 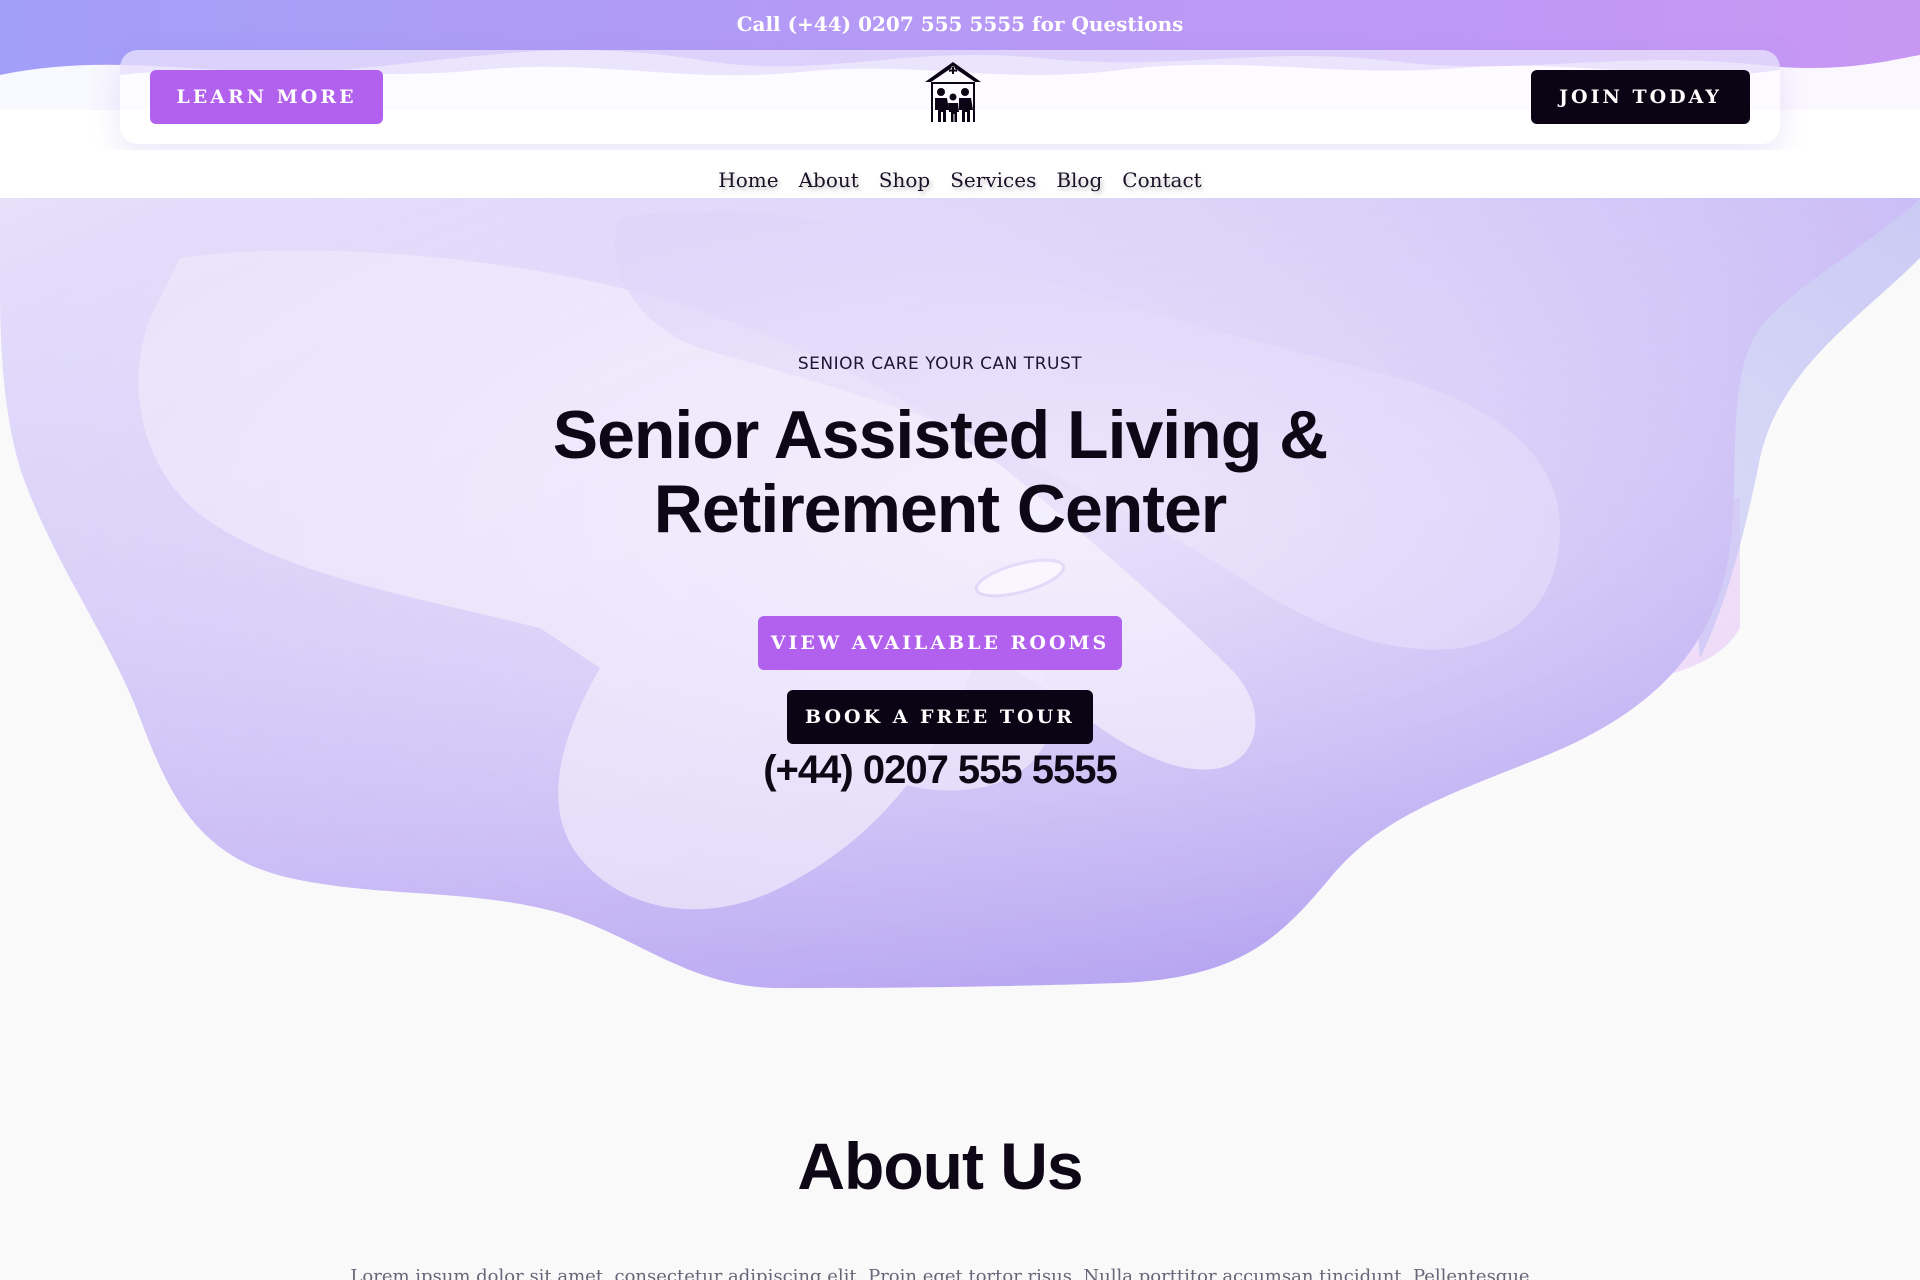 What do you see at coordinates (940, 435) in the screenshot?
I see `hero-title-line1: Senior Assisted Living &` at bounding box center [940, 435].